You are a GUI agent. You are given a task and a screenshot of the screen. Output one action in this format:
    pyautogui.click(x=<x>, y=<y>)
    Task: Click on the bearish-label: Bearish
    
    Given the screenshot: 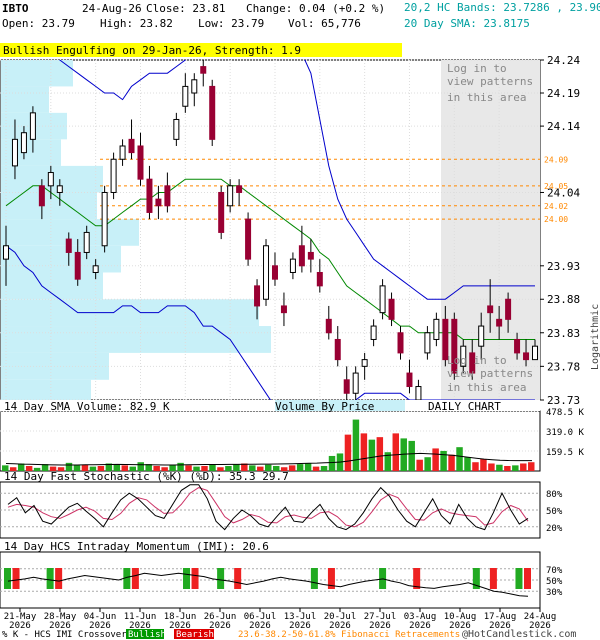 What is the action you would take?
    pyautogui.click(x=195, y=635)
    